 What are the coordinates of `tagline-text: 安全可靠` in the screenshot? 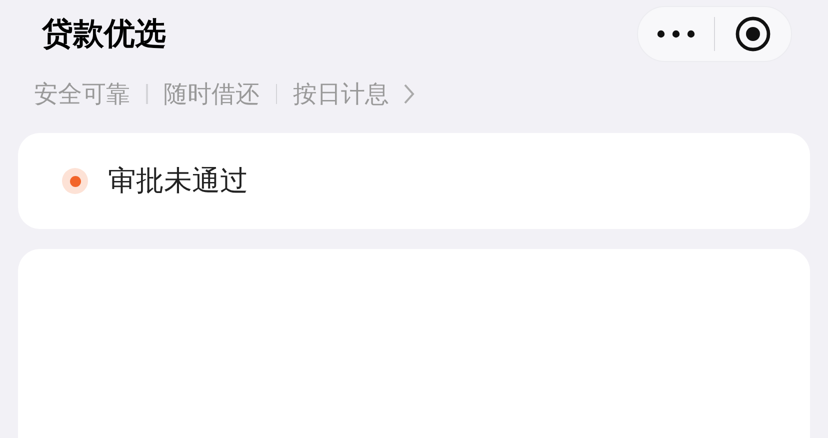 It's located at (82, 94).